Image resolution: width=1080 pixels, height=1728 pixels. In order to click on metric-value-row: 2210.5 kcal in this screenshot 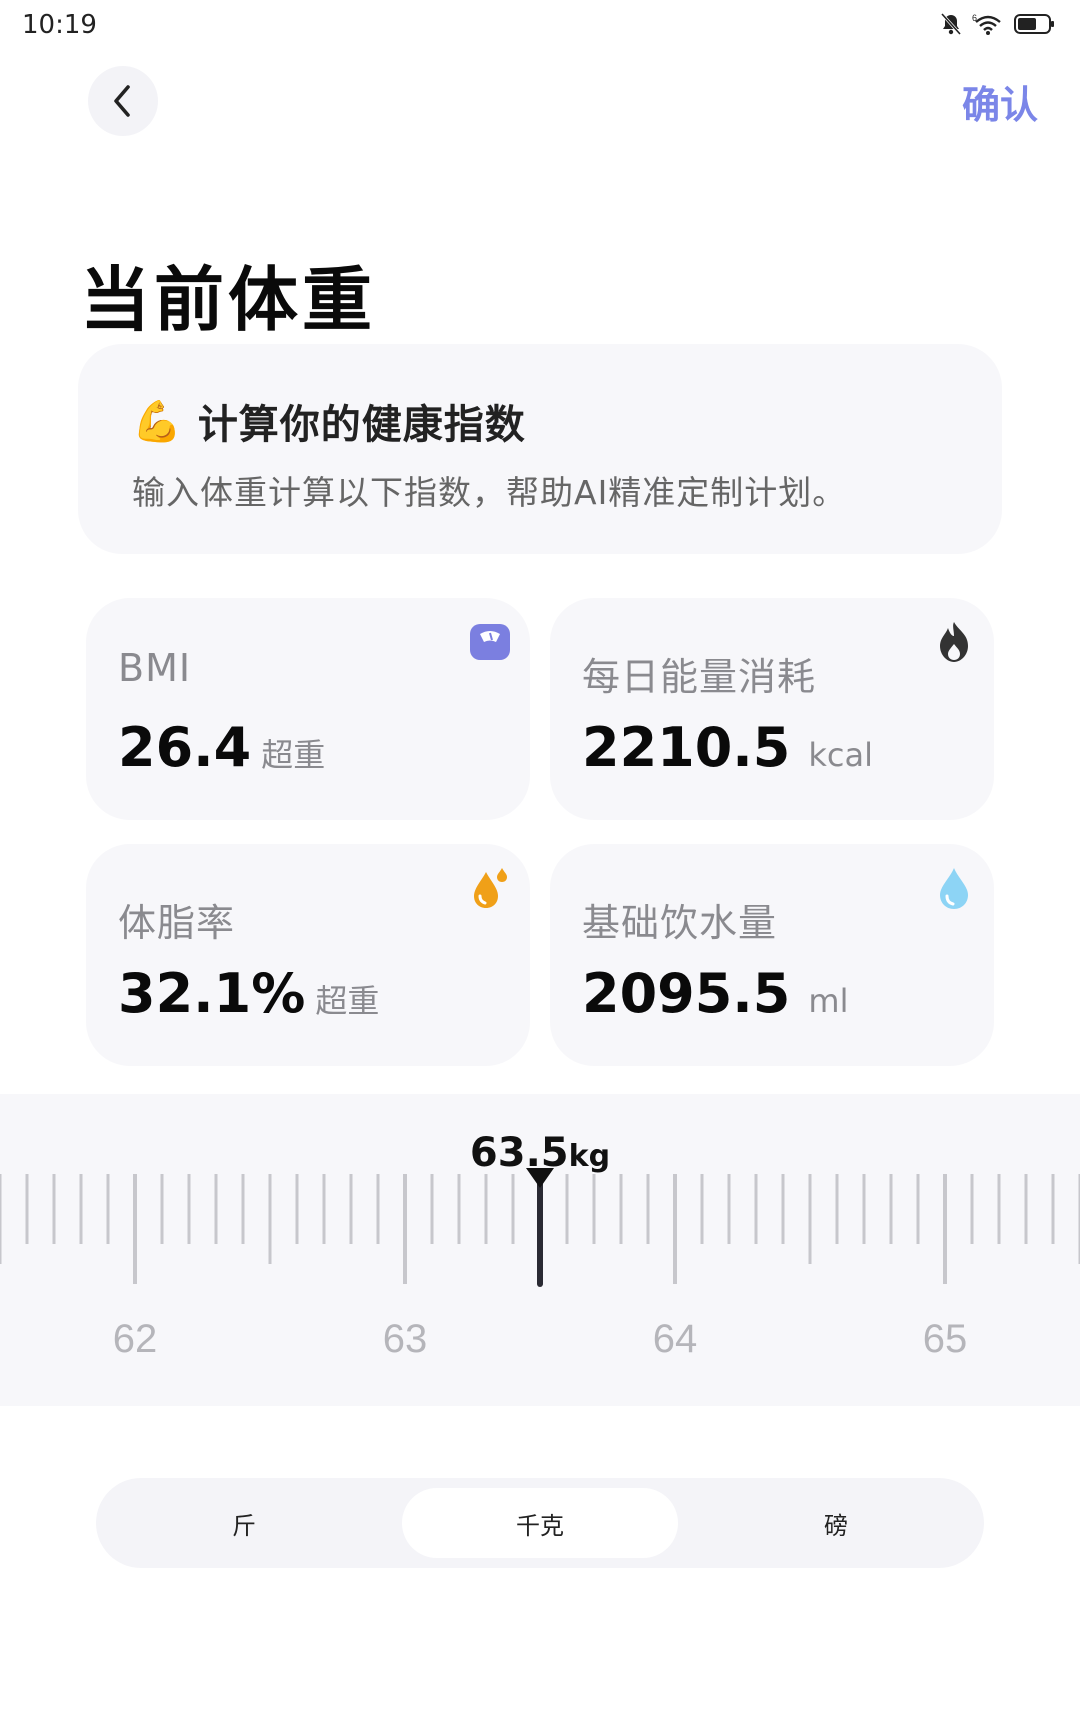, I will do `click(727, 747)`.